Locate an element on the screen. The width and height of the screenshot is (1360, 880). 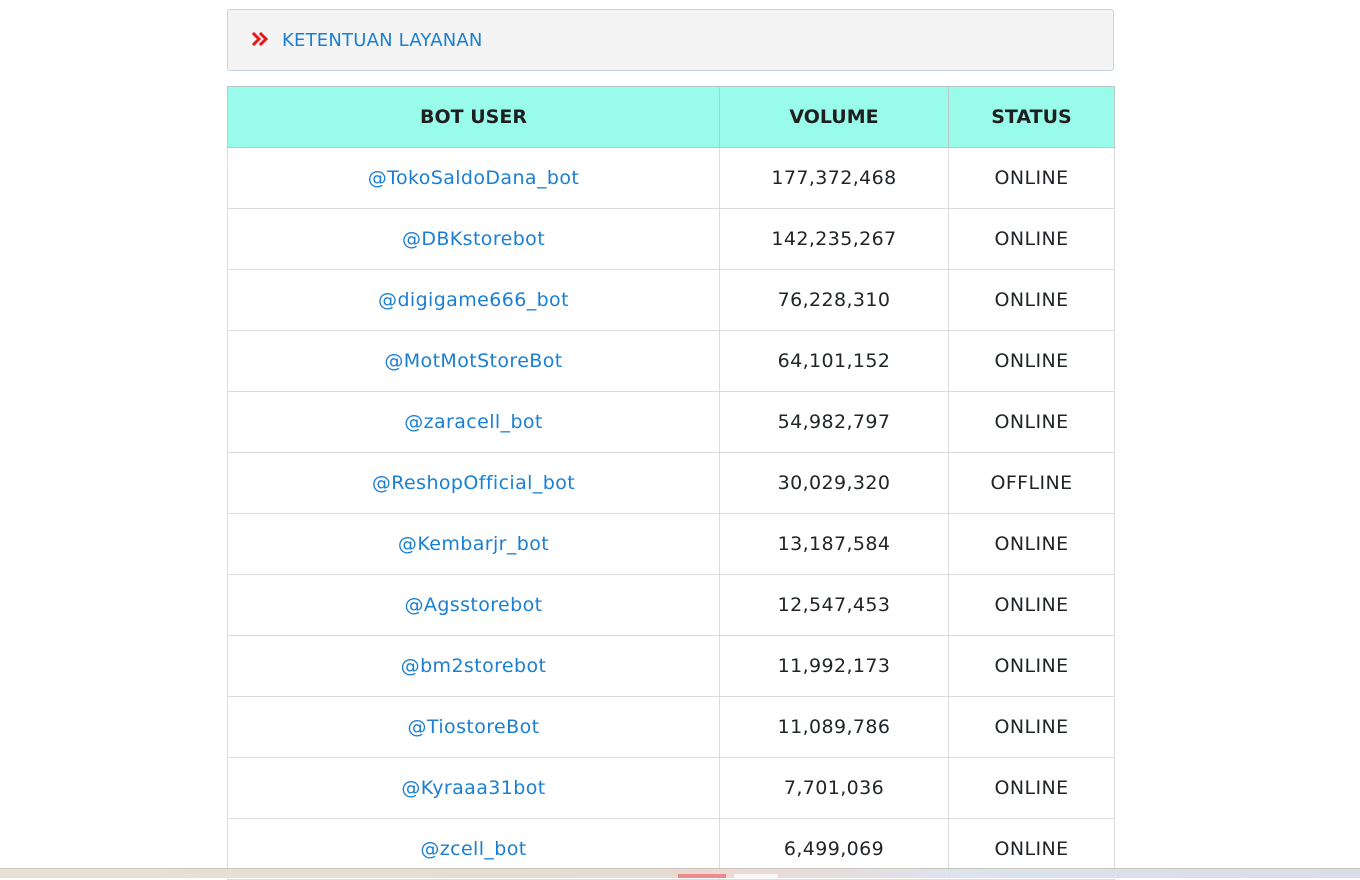
bot-user-cell: @TiostoreBot is located at coordinates (473, 727).